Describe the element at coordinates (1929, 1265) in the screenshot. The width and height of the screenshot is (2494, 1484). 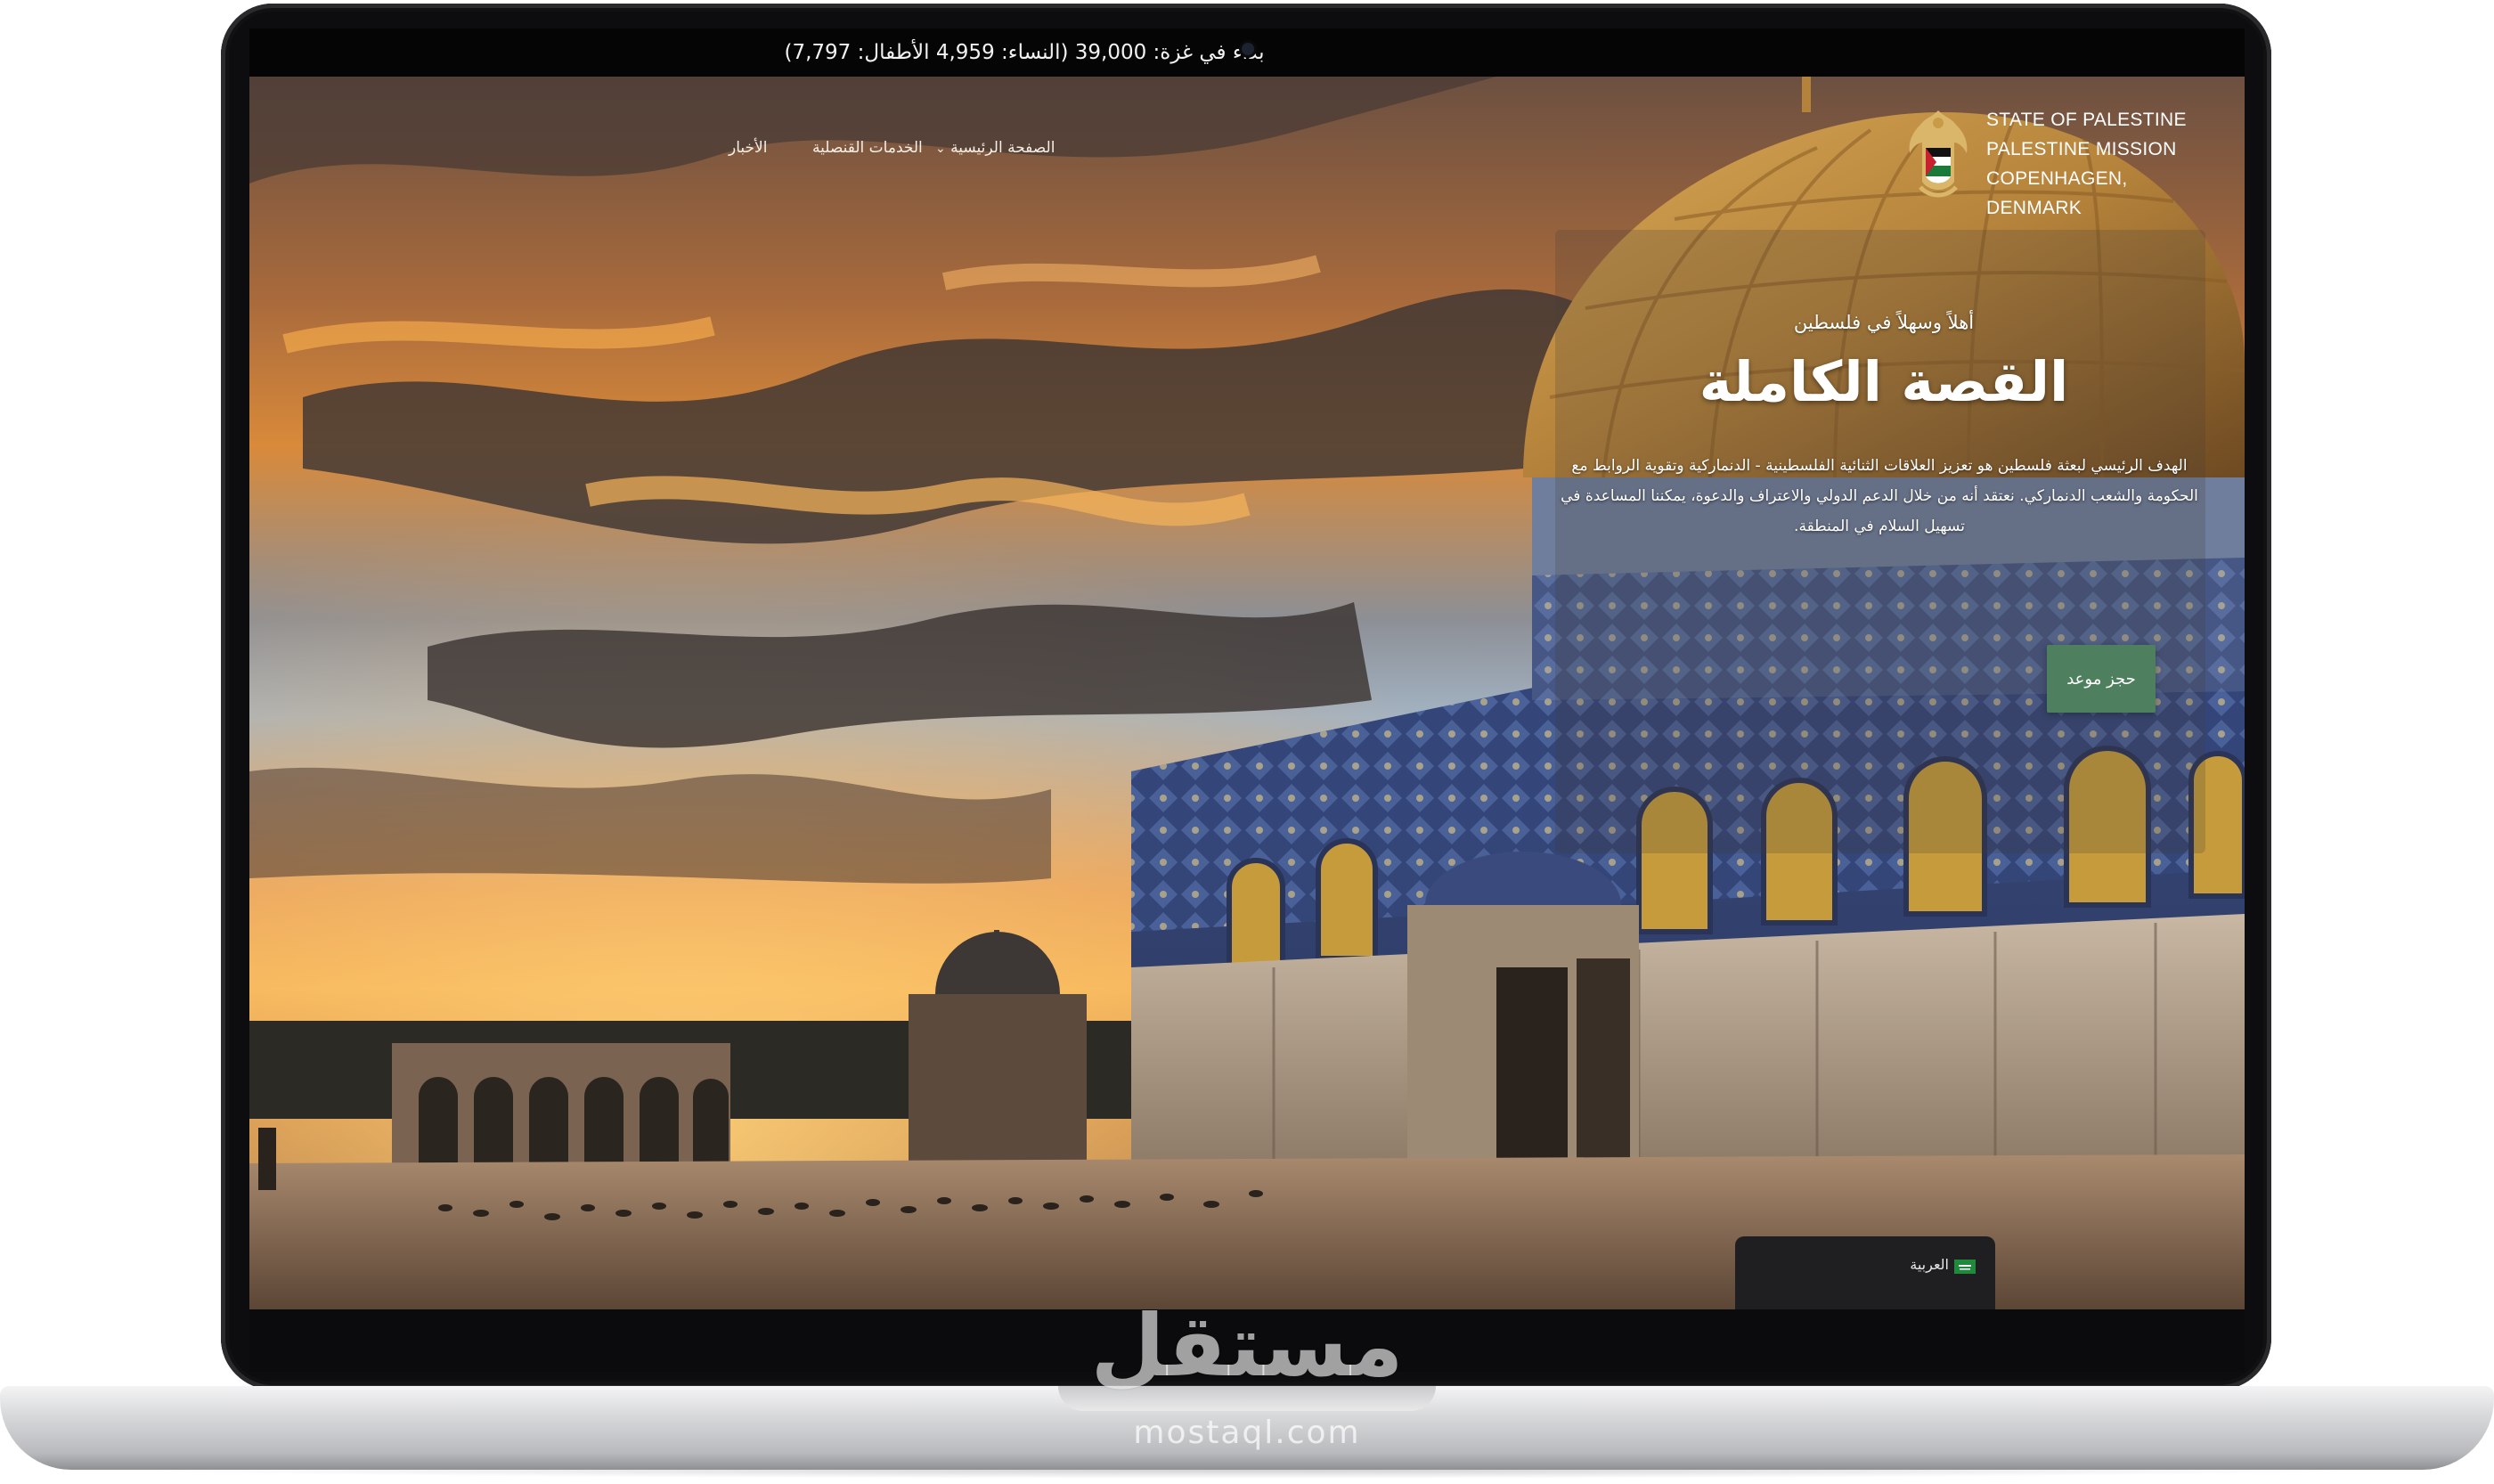
I see `language-label: العربية` at that location.